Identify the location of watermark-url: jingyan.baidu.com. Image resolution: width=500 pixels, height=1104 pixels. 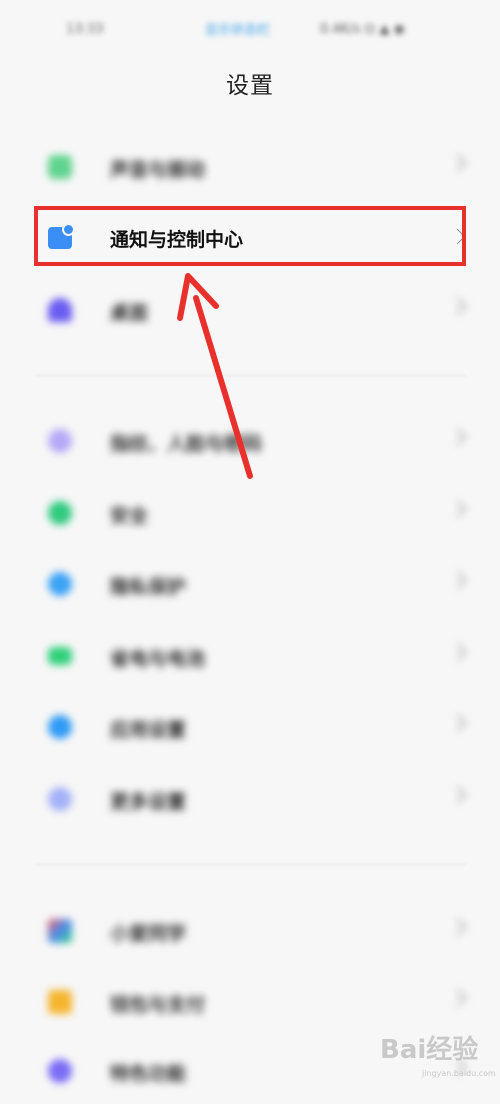
(459, 1073).